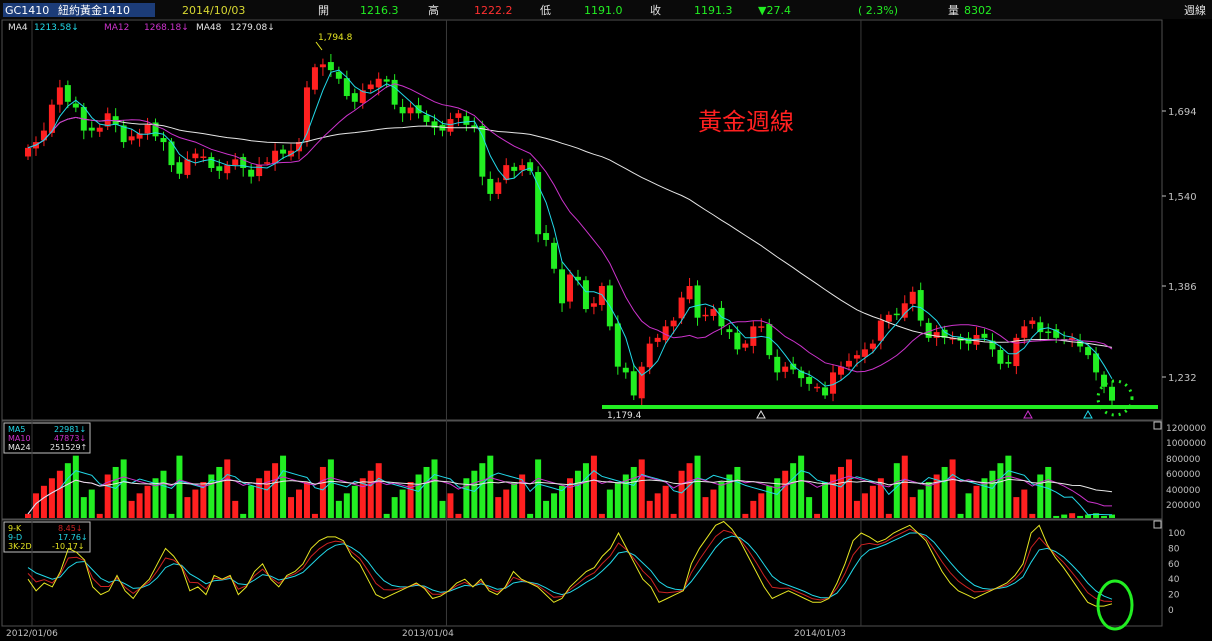 Image resolution: width=1212 pixels, height=641 pixels. What do you see at coordinates (1195, 10) in the screenshot?
I see `period-label: 週線` at bounding box center [1195, 10].